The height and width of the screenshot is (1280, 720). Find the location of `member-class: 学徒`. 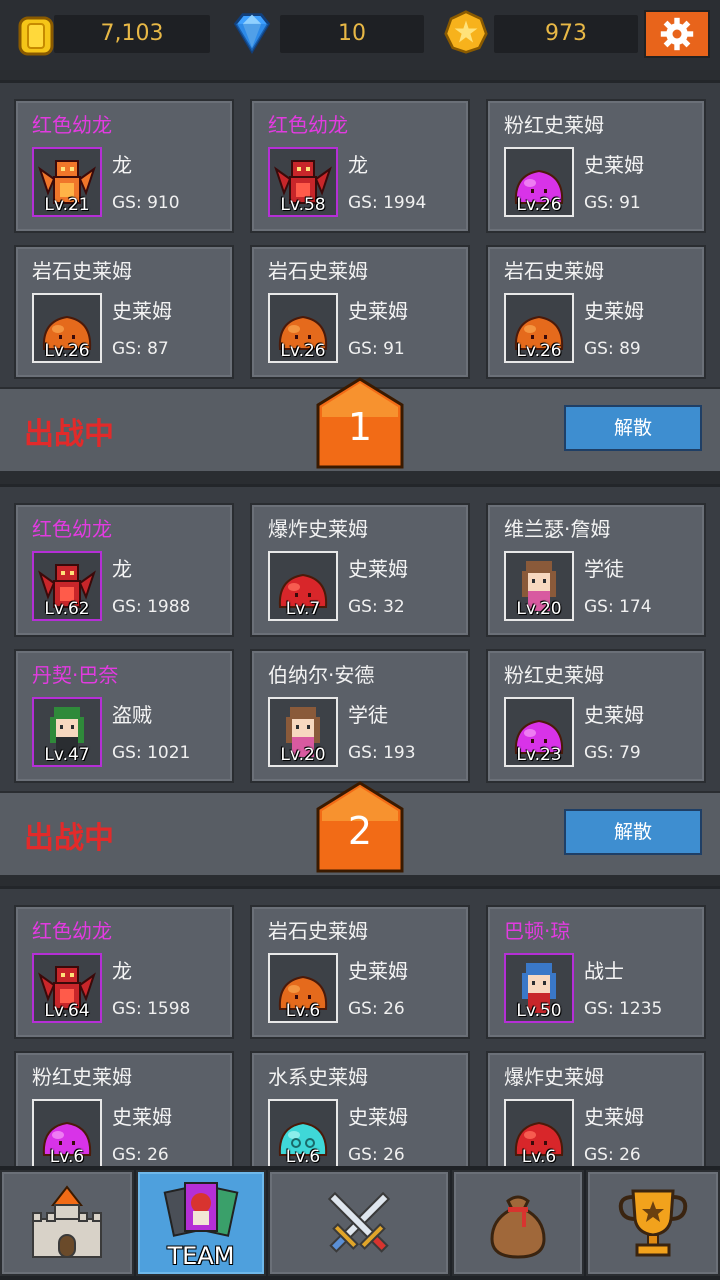

member-class: 学徒 is located at coordinates (368, 715).